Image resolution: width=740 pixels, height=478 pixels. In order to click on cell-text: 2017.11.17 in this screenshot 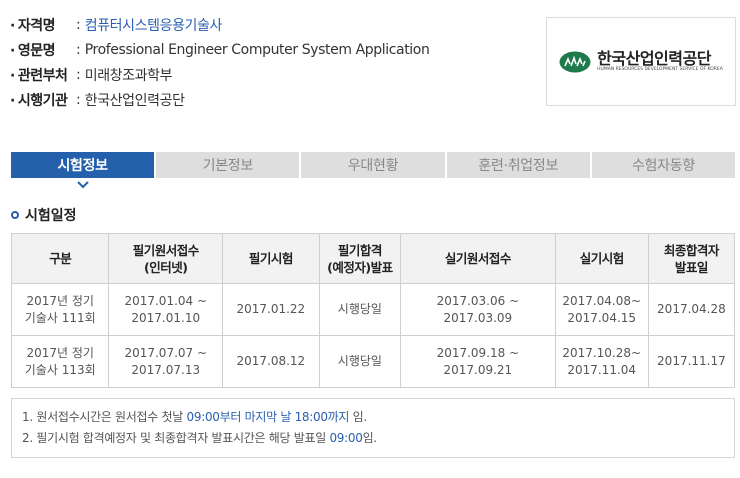, I will do `click(691, 361)`.